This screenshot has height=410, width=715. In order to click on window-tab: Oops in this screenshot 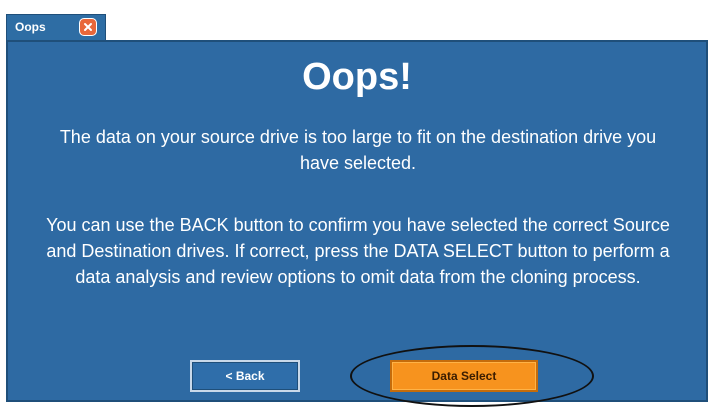, I will do `click(56, 27)`.